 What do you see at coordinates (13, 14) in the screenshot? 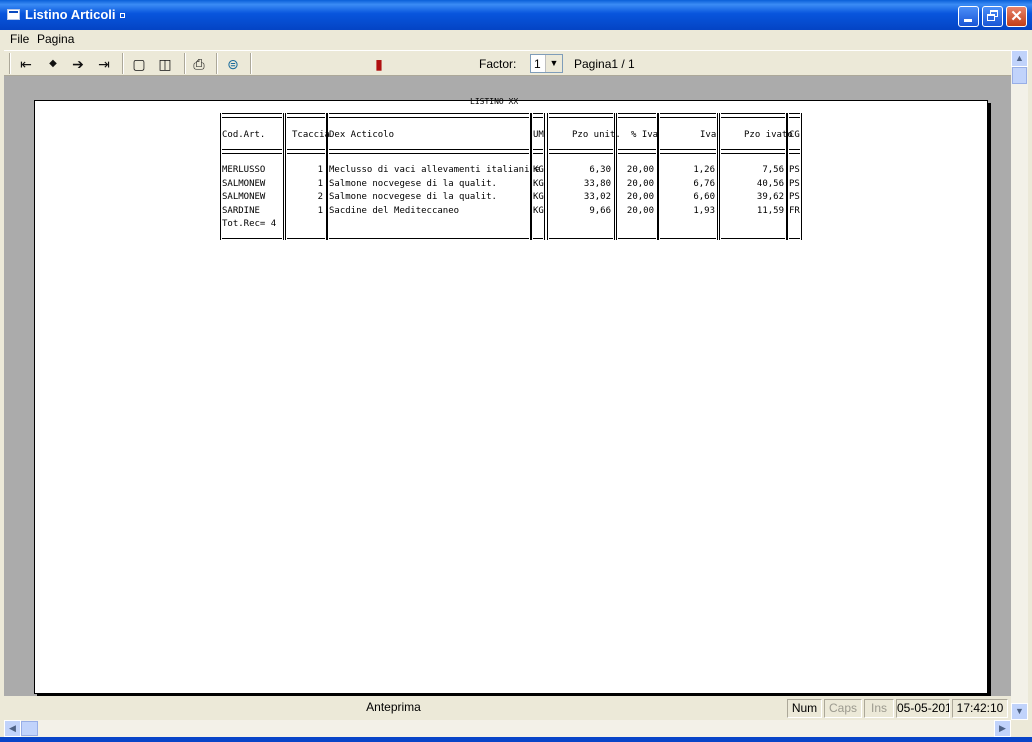
I see `window-icon` at bounding box center [13, 14].